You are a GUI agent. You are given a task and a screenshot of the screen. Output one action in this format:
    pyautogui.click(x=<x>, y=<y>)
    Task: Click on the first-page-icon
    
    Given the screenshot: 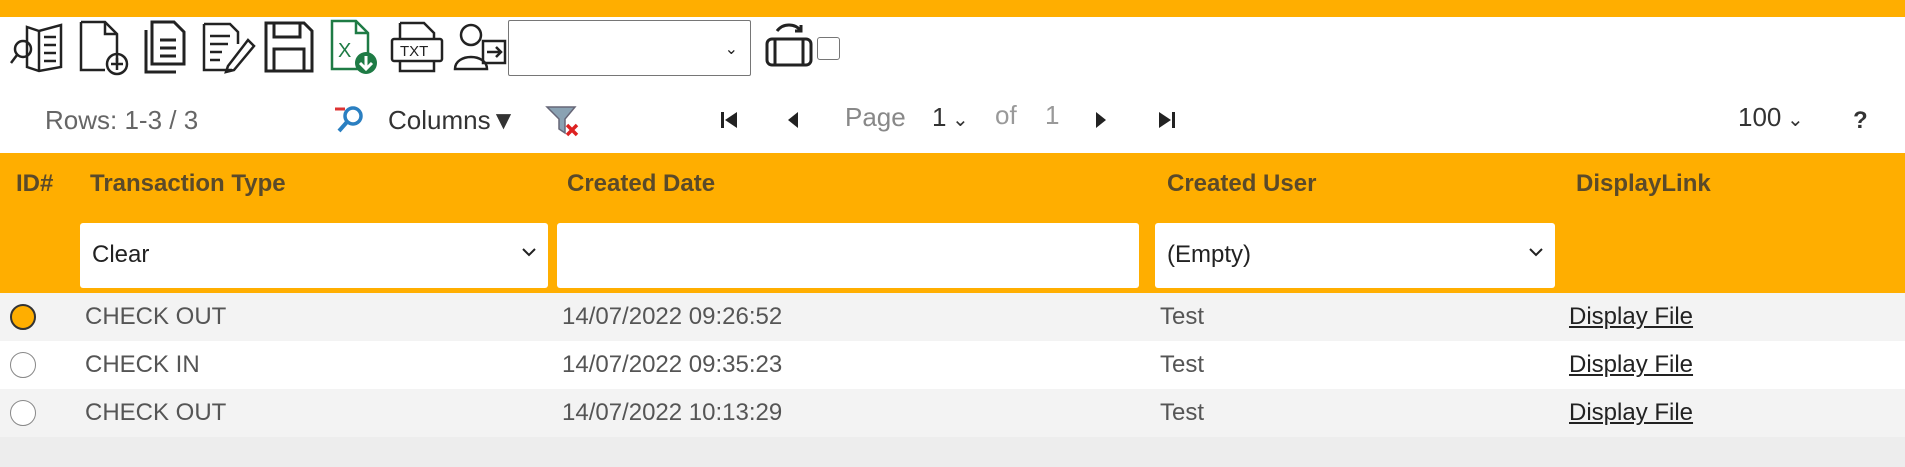 What is the action you would take?
    pyautogui.click(x=730, y=120)
    